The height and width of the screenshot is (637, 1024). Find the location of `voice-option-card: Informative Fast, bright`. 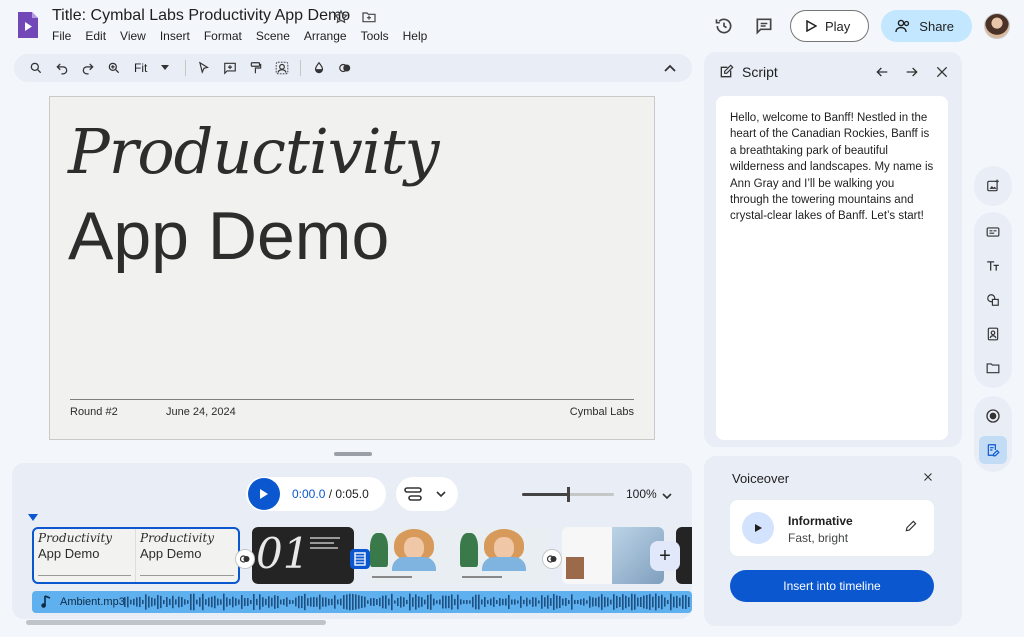

voice-option-card: Informative Fast, bright is located at coordinates (832, 528).